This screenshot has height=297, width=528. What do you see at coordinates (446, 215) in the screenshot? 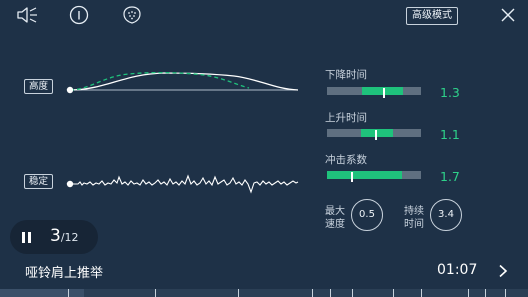
I see `duration-value: 3.4` at bounding box center [446, 215].